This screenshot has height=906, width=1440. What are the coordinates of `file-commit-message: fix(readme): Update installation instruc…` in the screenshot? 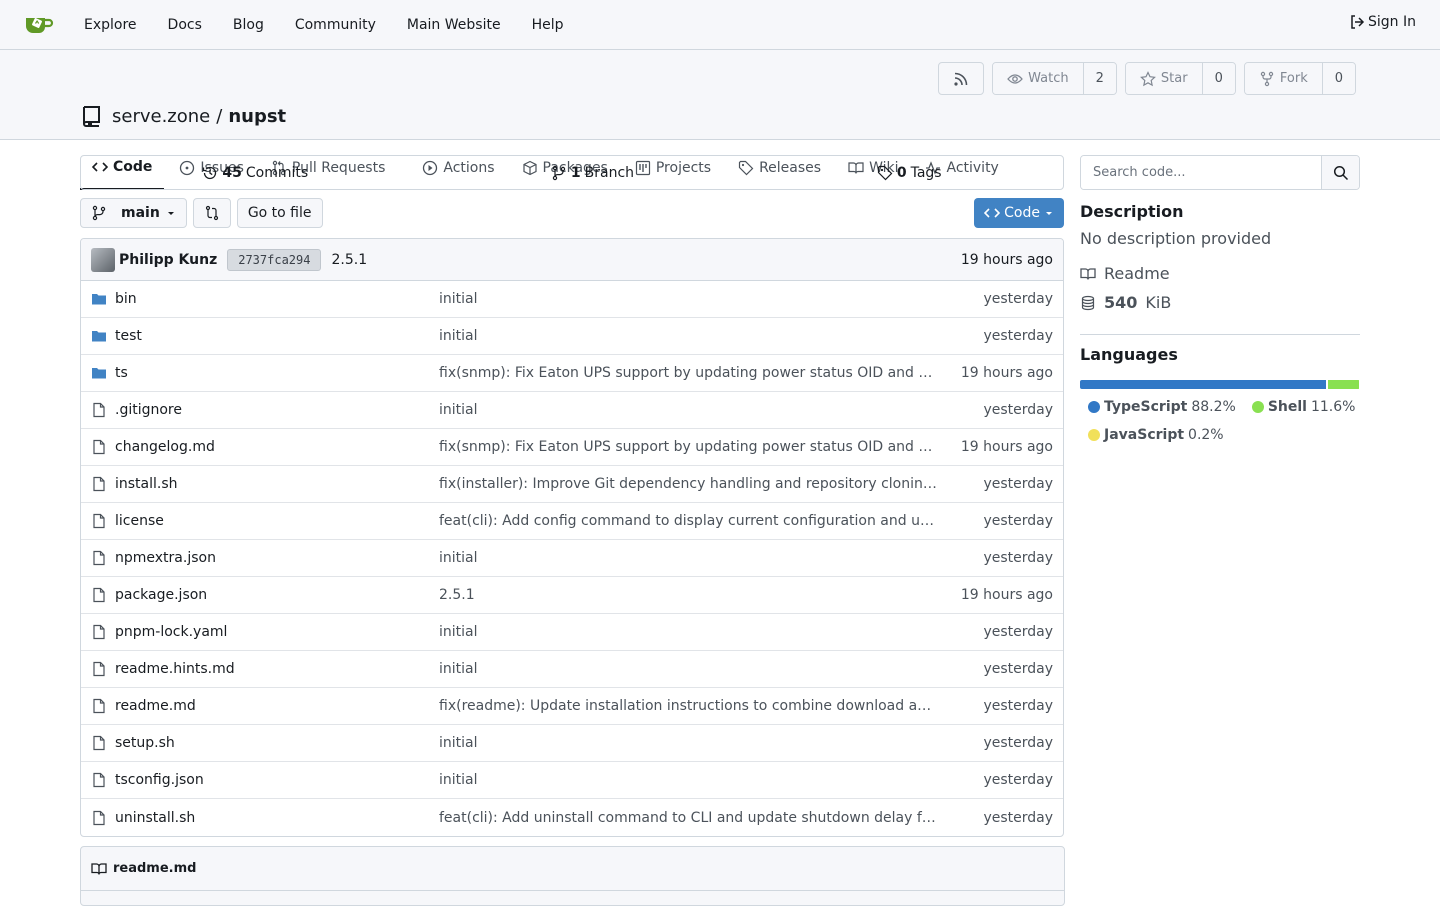 It's located at (689, 706).